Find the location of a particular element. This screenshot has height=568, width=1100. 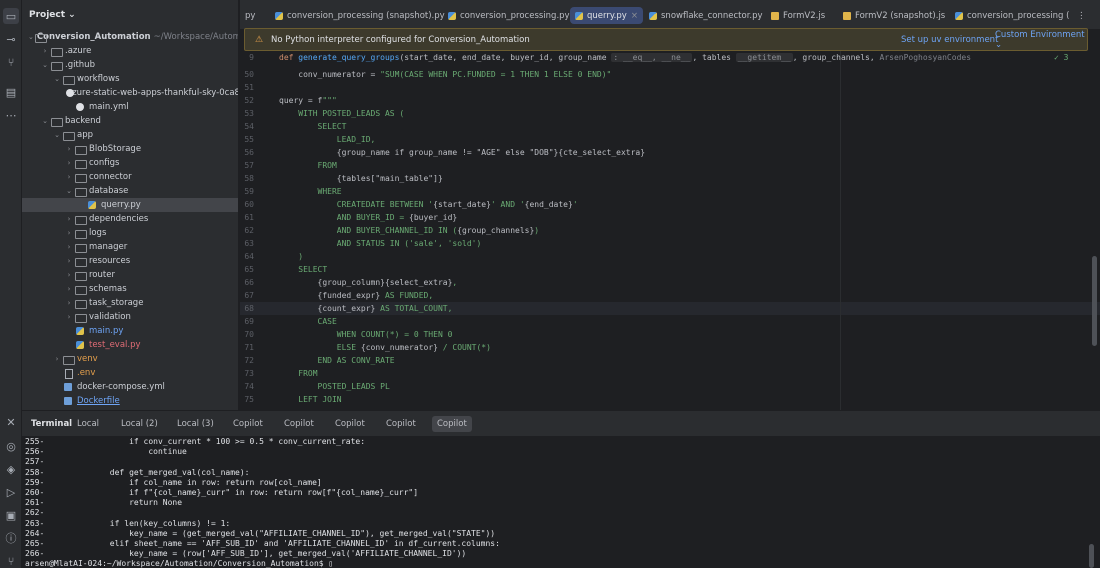

tree-item: ⌄ database is located at coordinates (130, 191).